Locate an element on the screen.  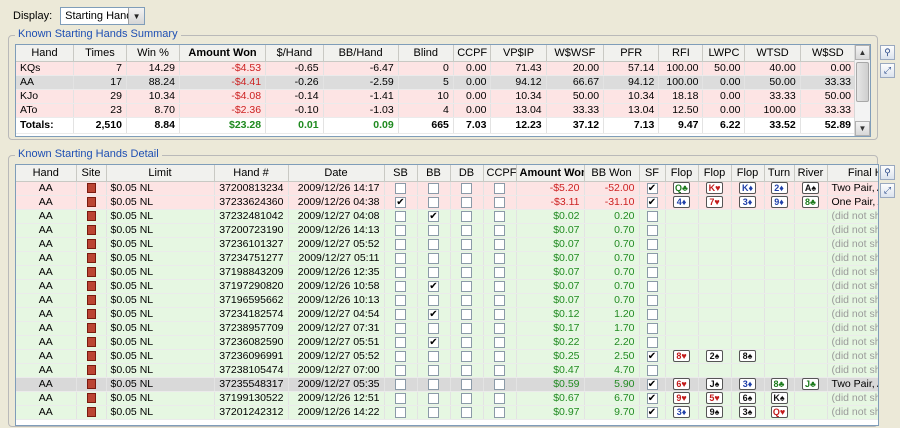
summary-col-header: W$SD is located at coordinates (828, 53).